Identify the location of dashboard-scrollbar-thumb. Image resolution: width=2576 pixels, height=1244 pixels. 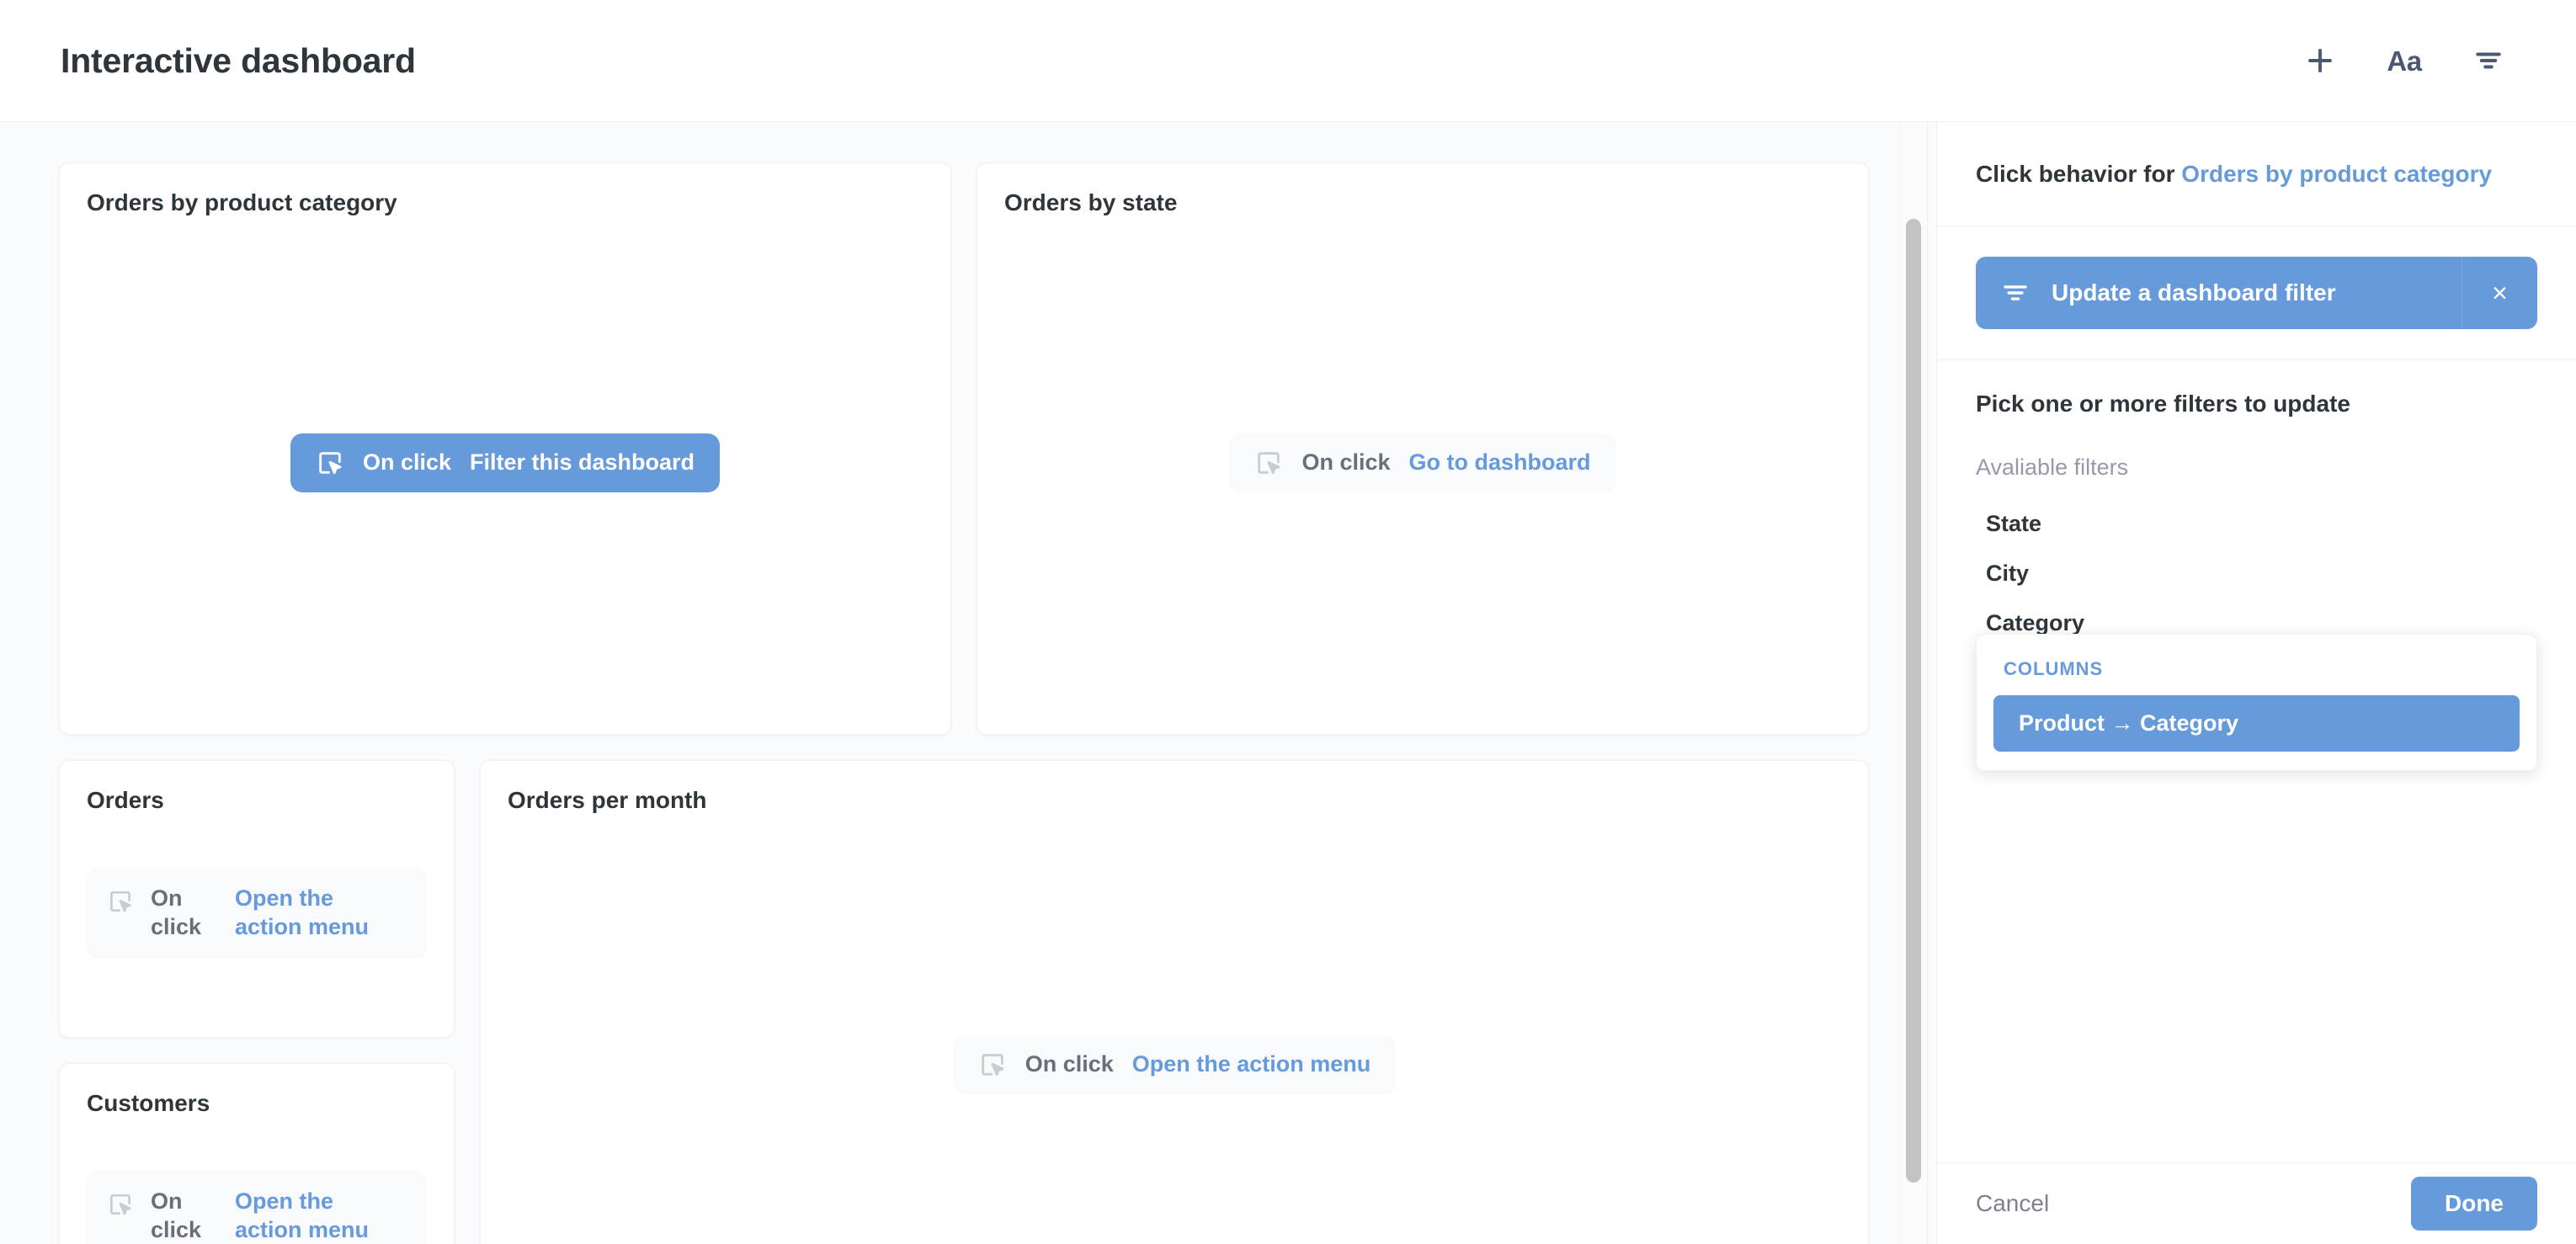
(1914, 701).